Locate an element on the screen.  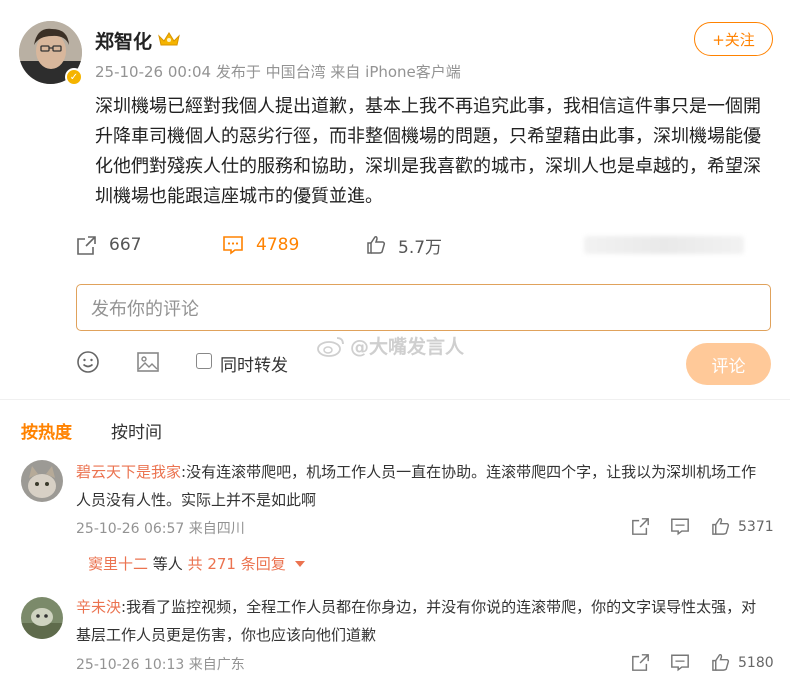
repost-count: 667 is located at coordinates (125, 245).